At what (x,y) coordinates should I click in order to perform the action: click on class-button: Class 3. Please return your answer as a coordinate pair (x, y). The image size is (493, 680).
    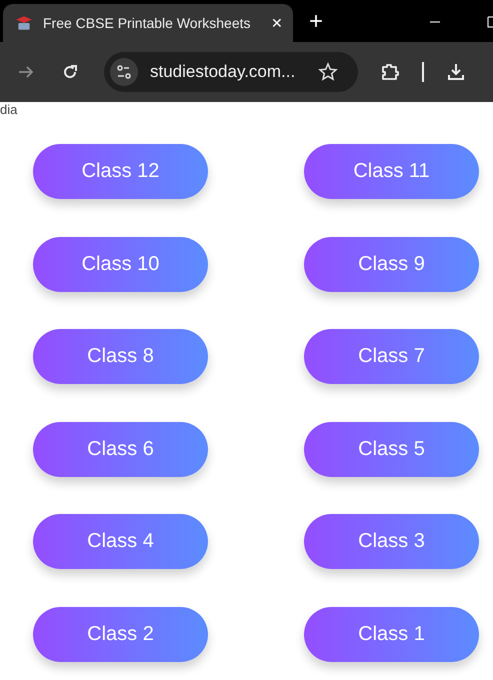
    Looking at the image, I should click on (391, 542).